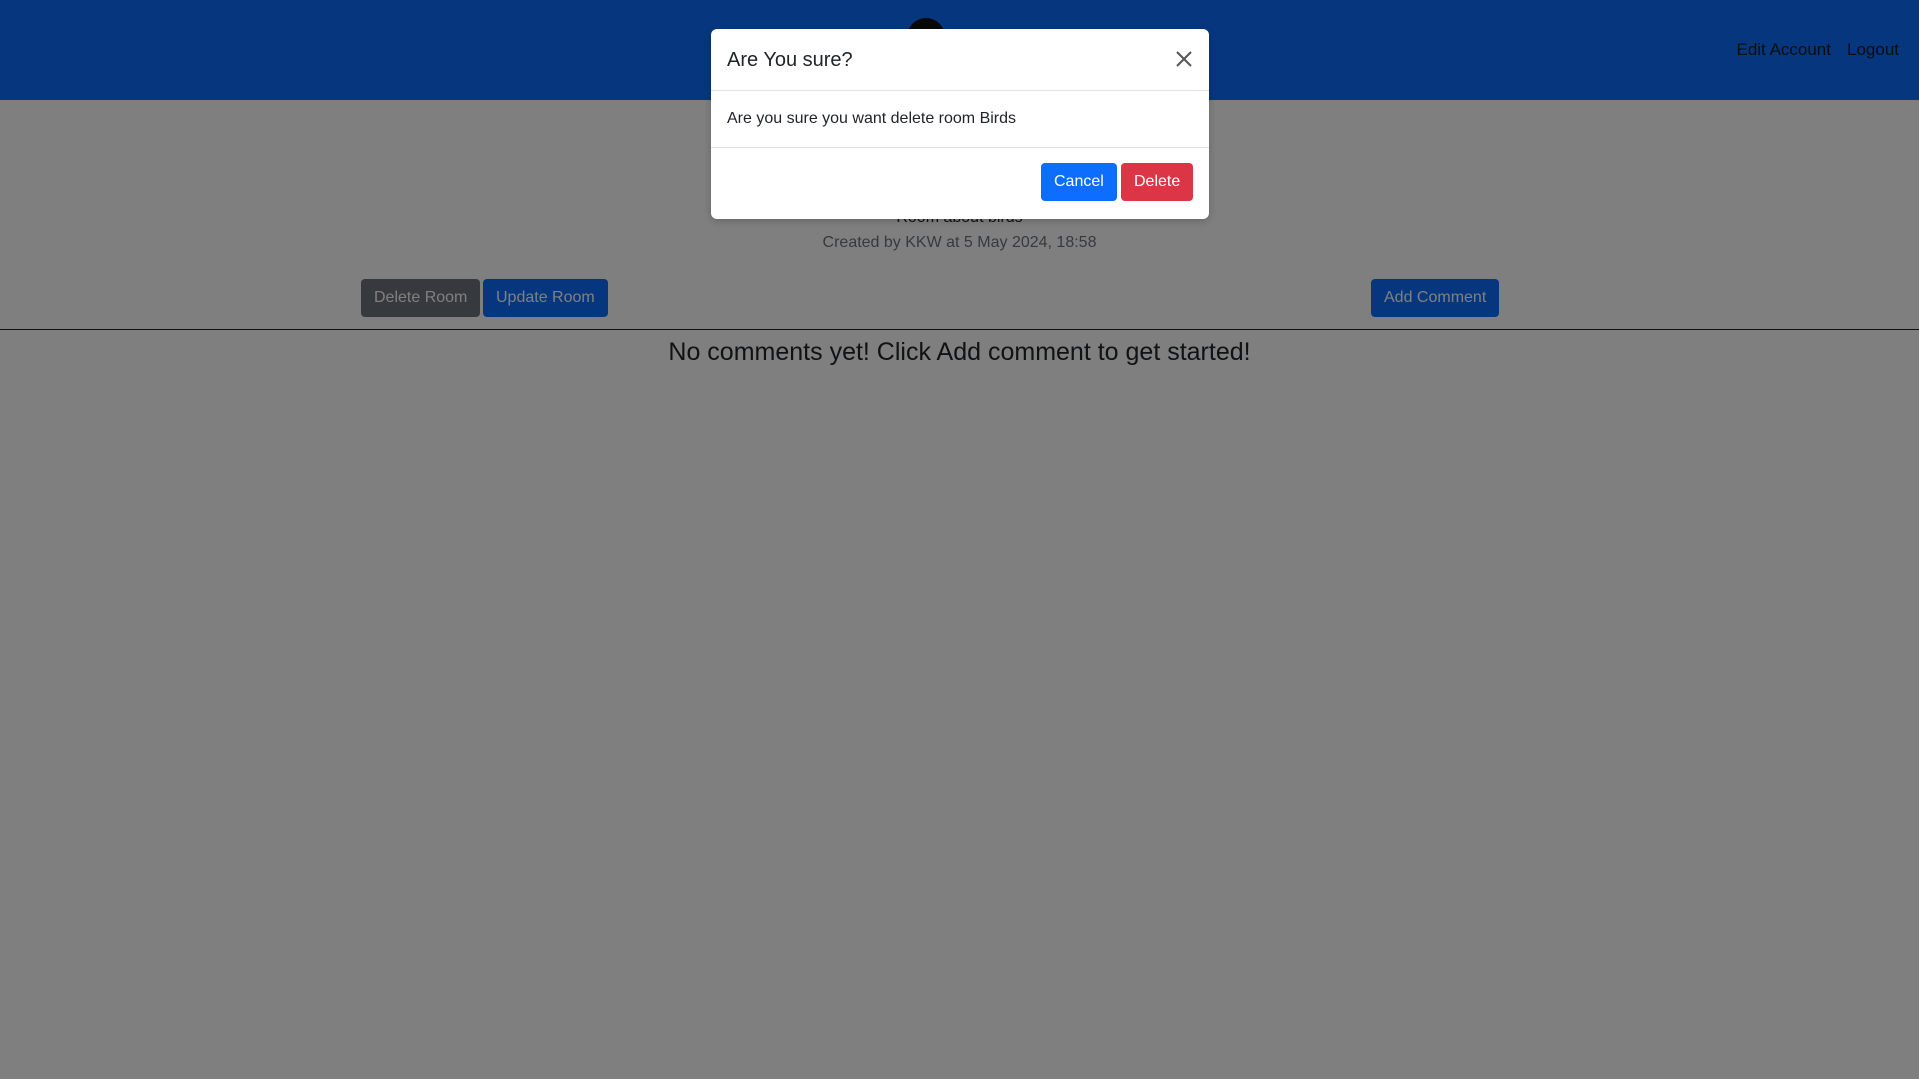 The width and height of the screenshot is (1919, 1079). What do you see at coordinates (960, 183) in the screenshot?
I see `modal-footer: Cancel Delete` at bounding box center [960, 183].